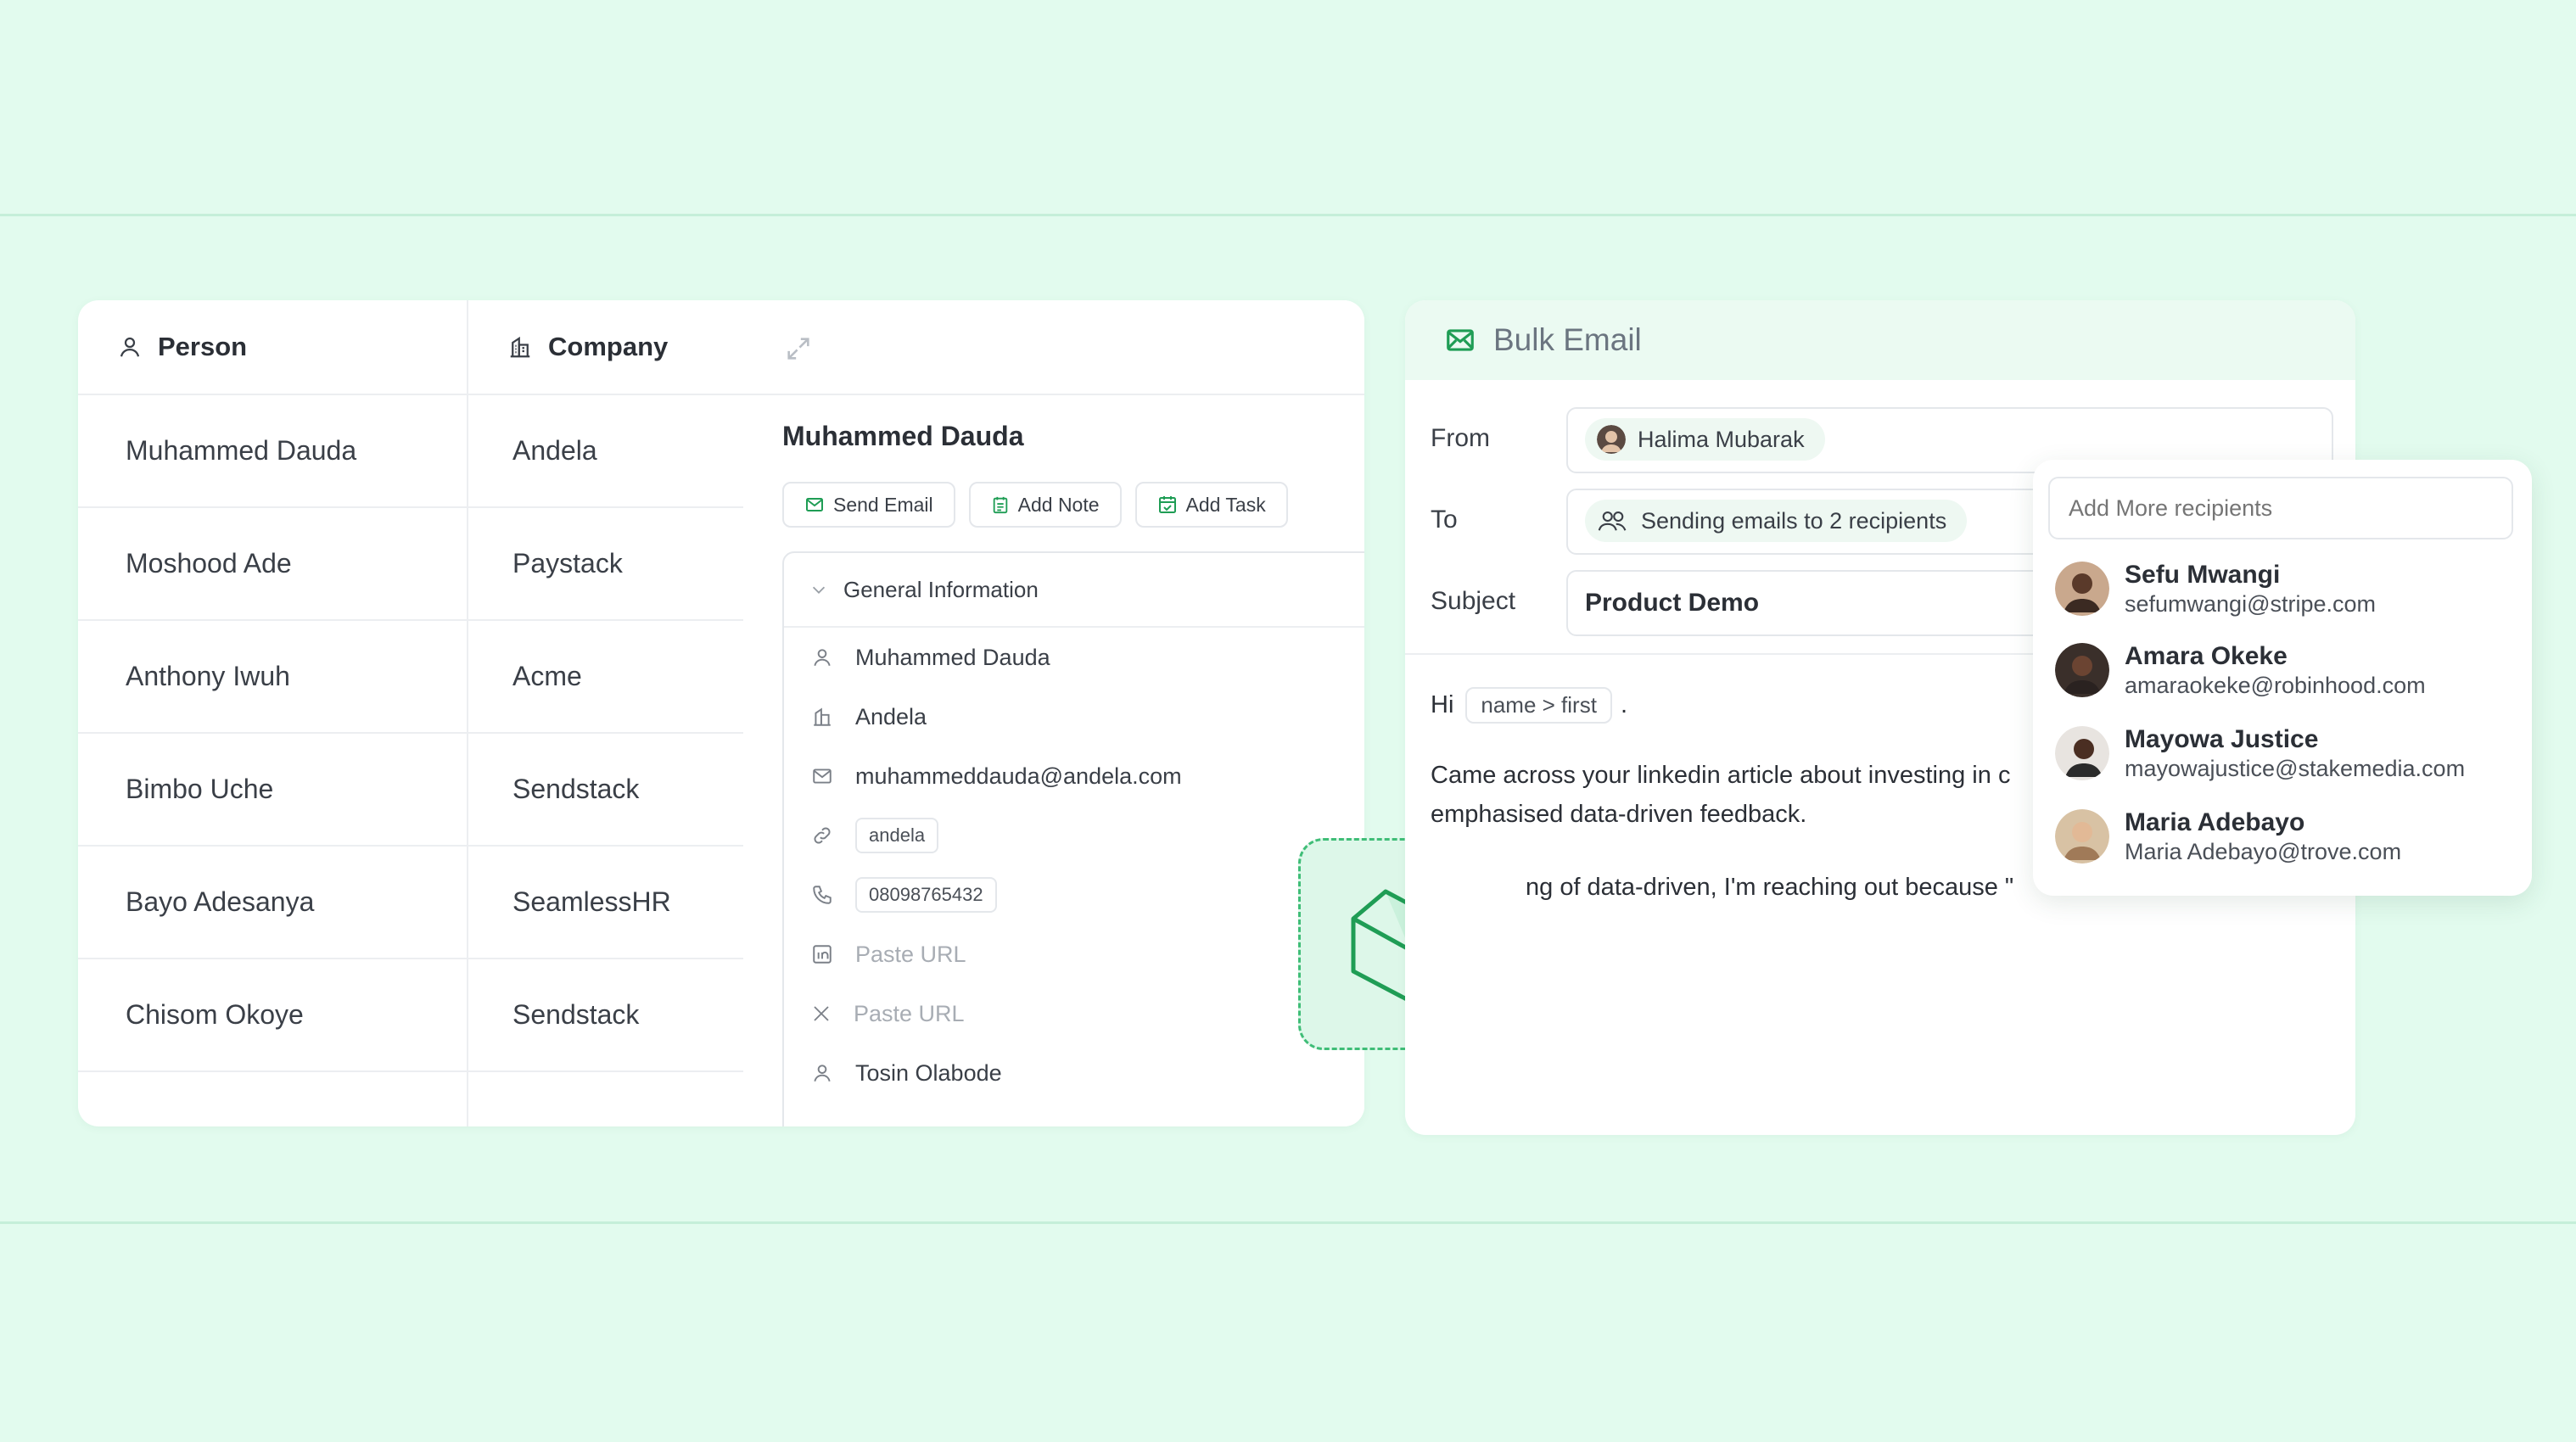 The width and height of the screenshot is (2576, 1442). Describe the element at coordinates (1442, 704) in the screenshot. I see `greeting-text: Hi` at that location.